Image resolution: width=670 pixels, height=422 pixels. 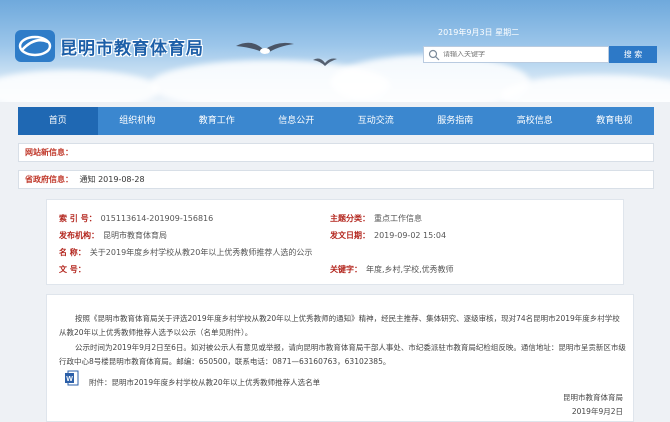 I want to click on site-name: 昆明市教育体育局, so click(x=132, y=48).